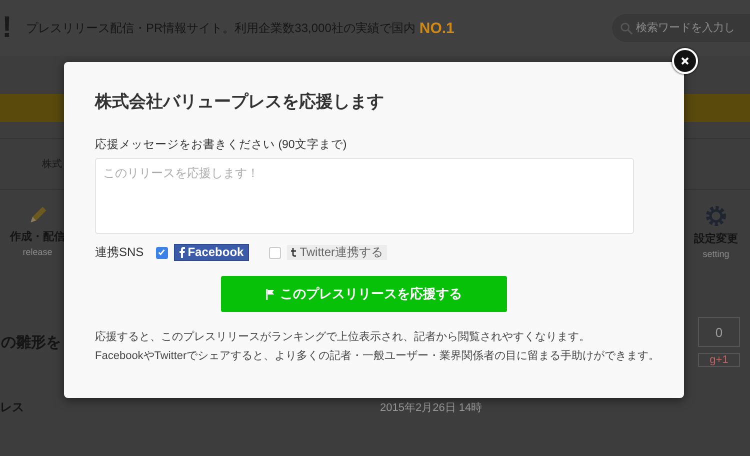 The width and height of the screenshot is (750, 456). What do you see at coordinates (293, 252) in the screenshot?
I see `twitter-icon` at bounding box center [293, 252].